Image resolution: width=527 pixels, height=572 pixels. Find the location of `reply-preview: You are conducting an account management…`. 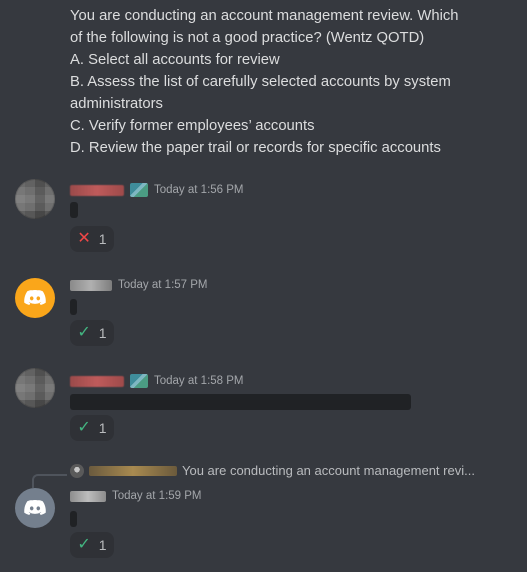

reply-preview: You are conducting an account management… is located at coordinates (272, 470).